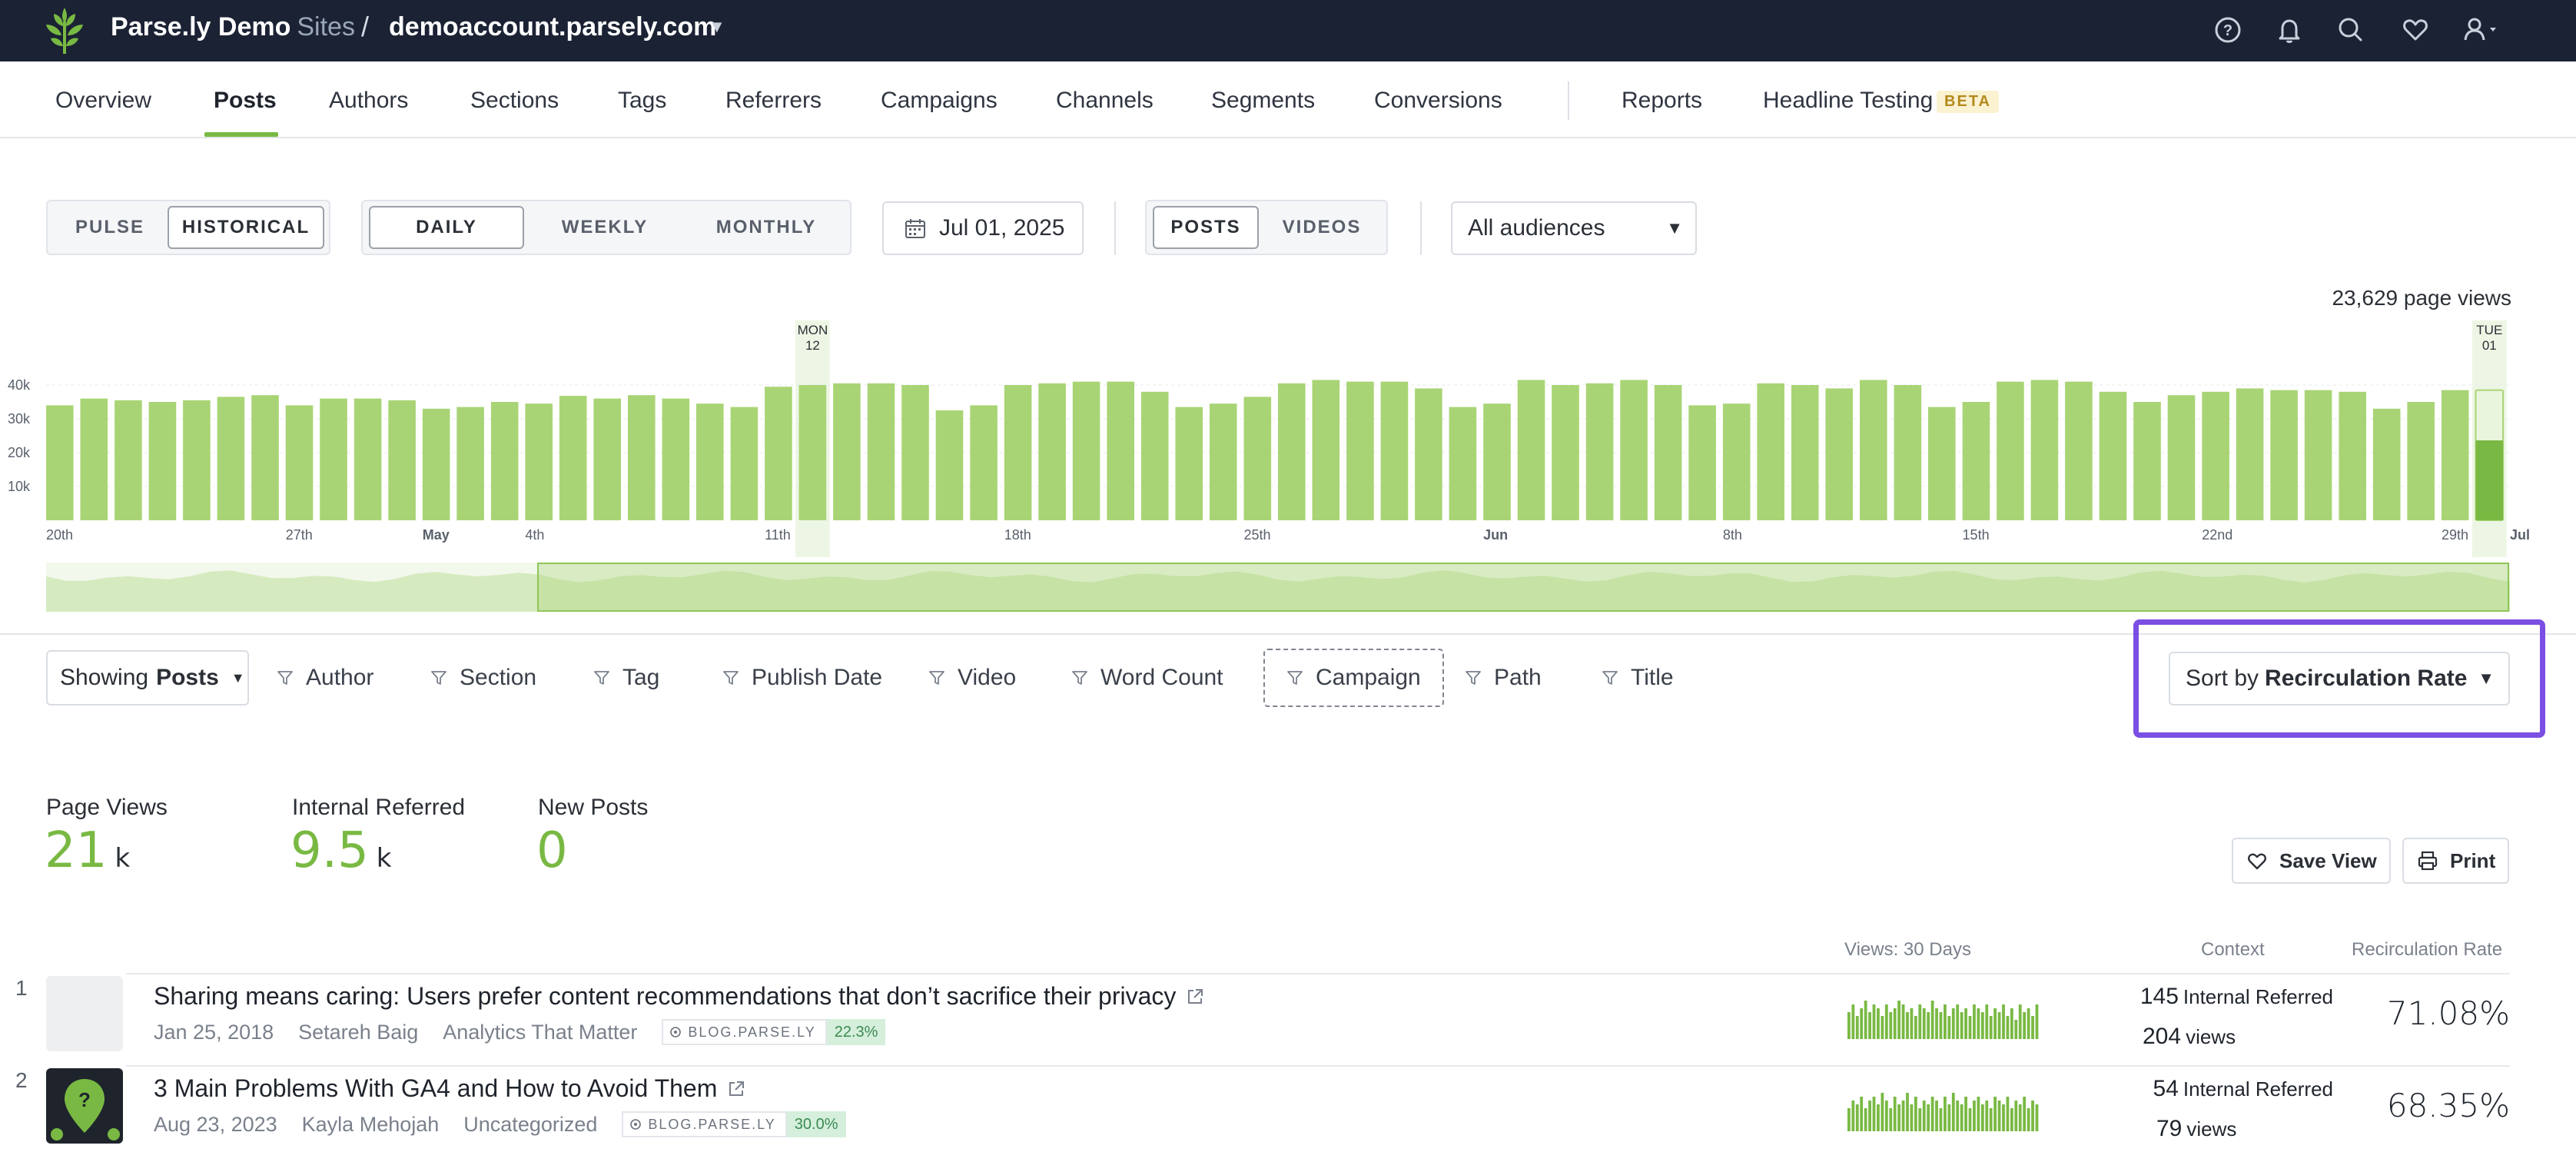 The image size is (2576, 1162). What do you see at coordinates (1322, 227) in the screenshot?
I see `videos-button: VIDEOS` at bounding box center [1322, 227].